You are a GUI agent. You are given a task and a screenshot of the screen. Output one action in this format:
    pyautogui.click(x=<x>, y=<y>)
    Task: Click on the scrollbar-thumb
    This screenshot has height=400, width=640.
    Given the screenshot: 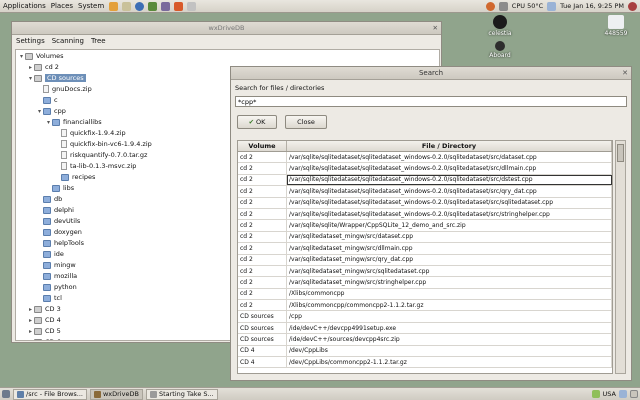 What is the action you would take?
    pyautogui.click(x=620, y=153)
    